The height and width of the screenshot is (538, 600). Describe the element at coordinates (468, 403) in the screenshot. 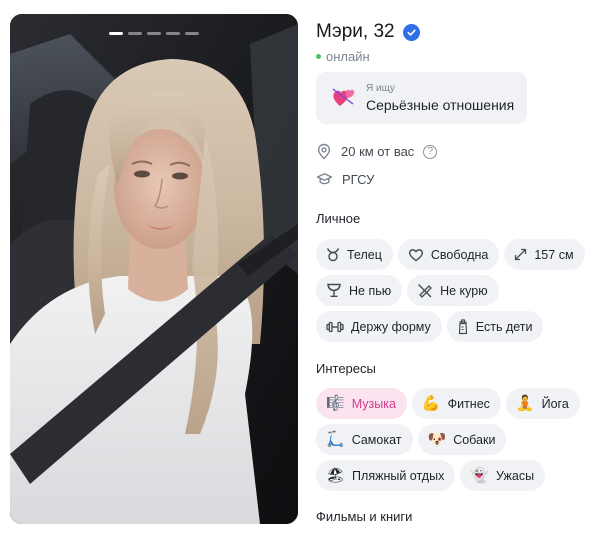

I see `chip-label: Фитнес` at that location.